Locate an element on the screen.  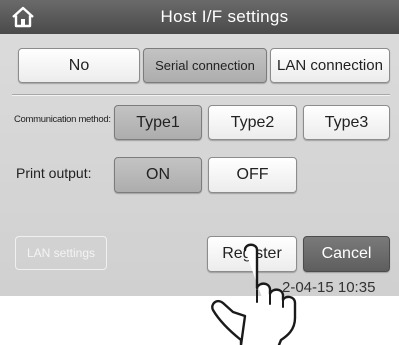
serial-connection-button: Serial connection is located at coordinates (205, 65).